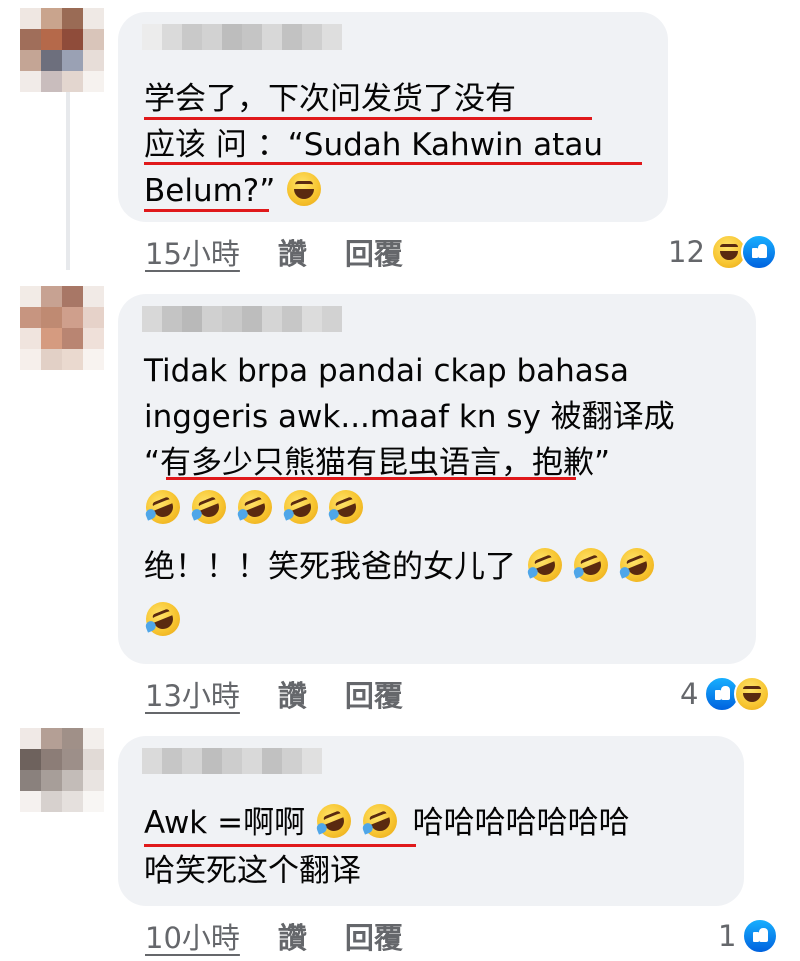 The image size is (800, 961). Describe the element at coordinates (727, 936) in the screenshot. I see `reaction-count: 1` at that location.